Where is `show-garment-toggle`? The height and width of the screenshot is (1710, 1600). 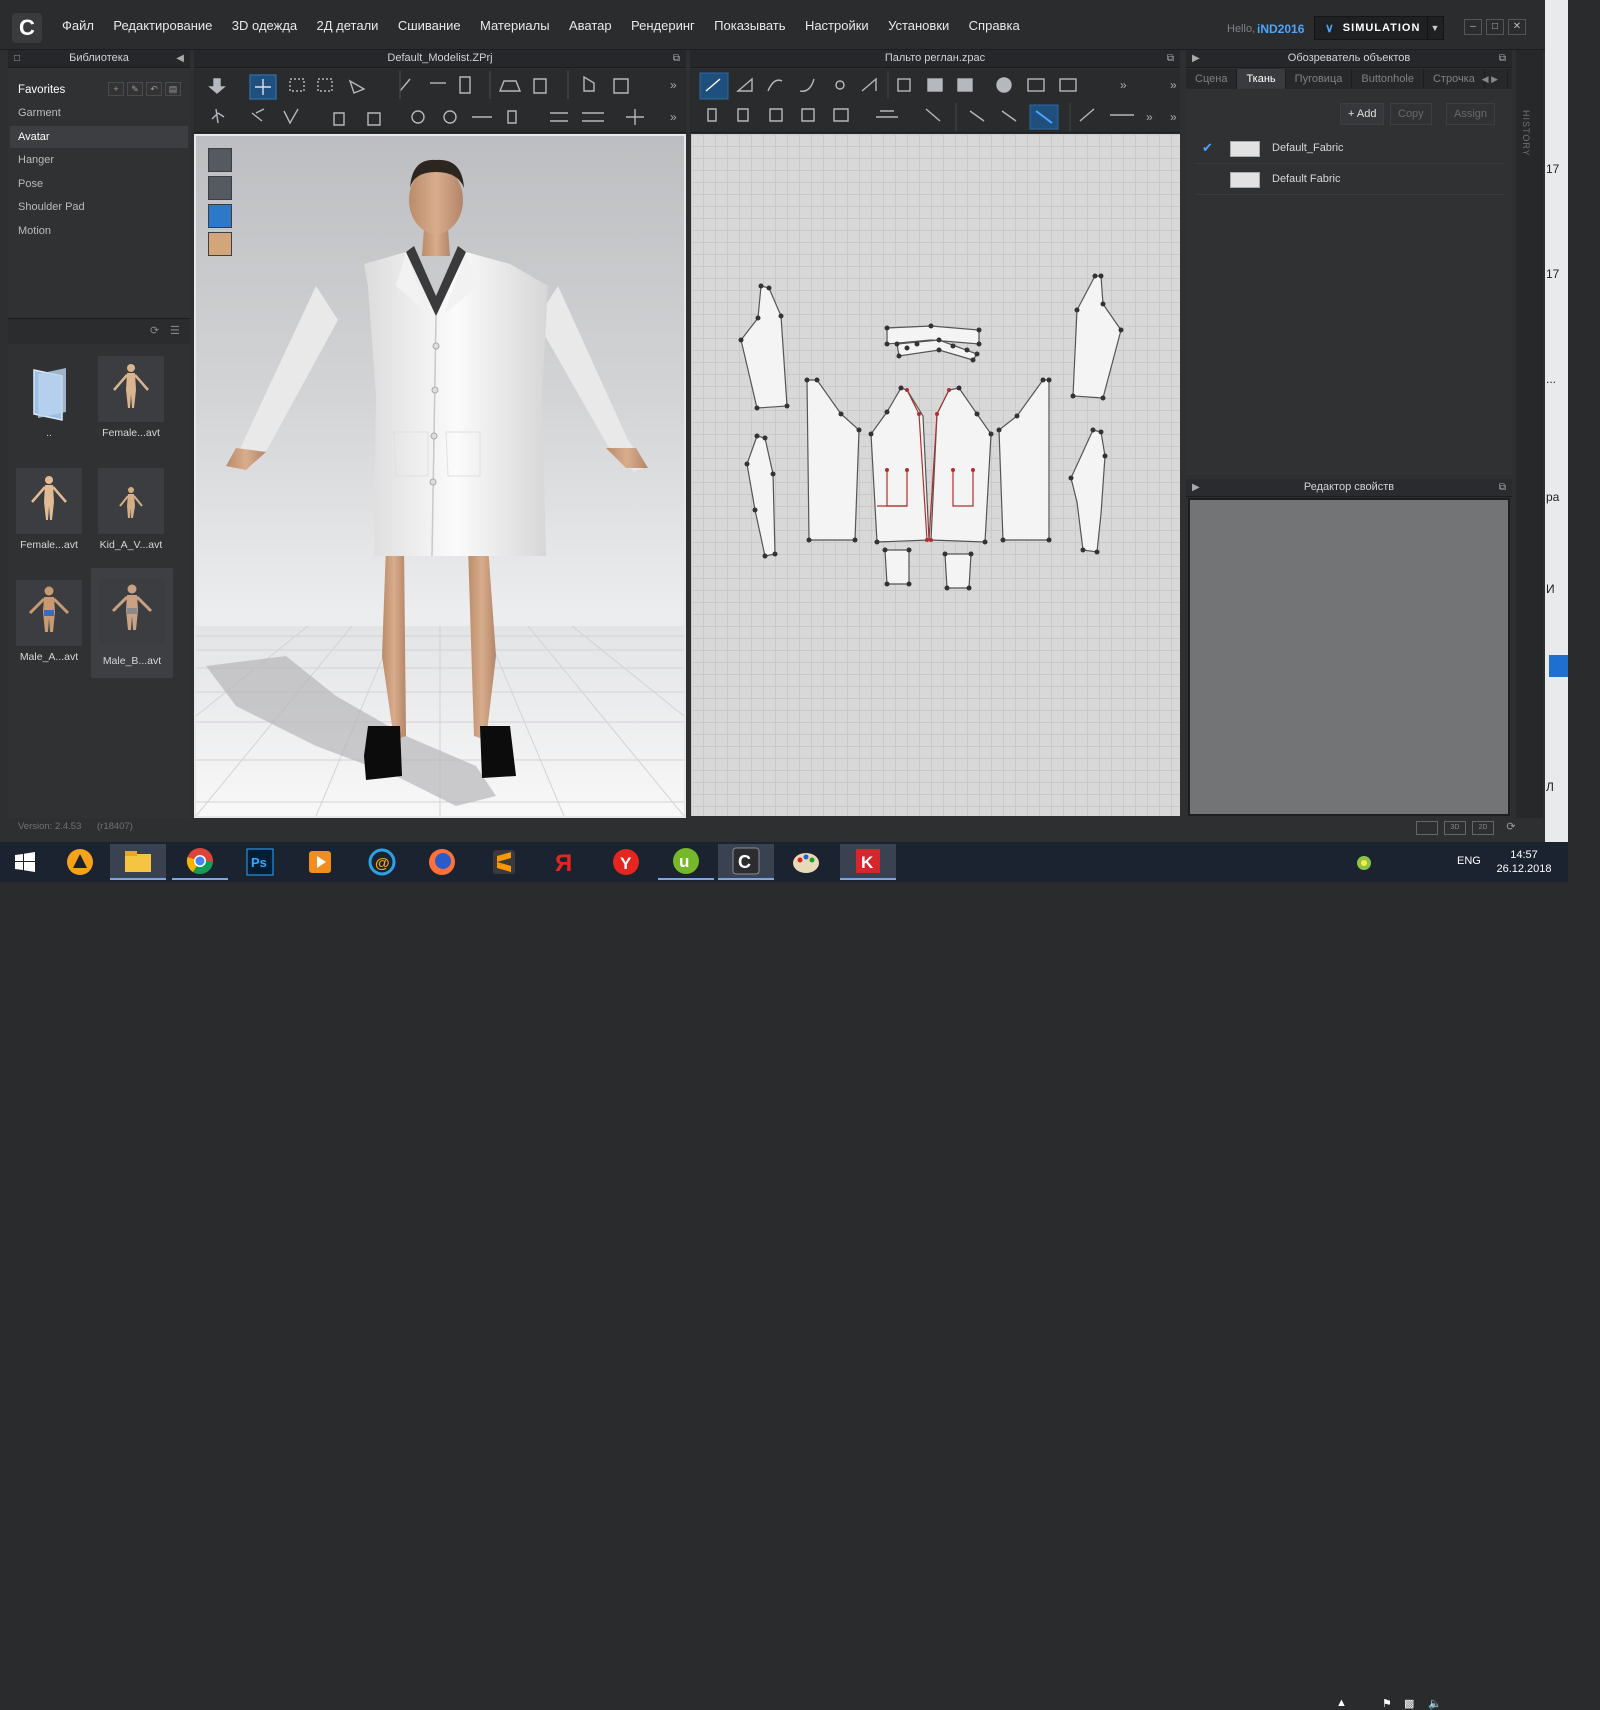
show-garment-toggle is located at coordinates (220, 160).